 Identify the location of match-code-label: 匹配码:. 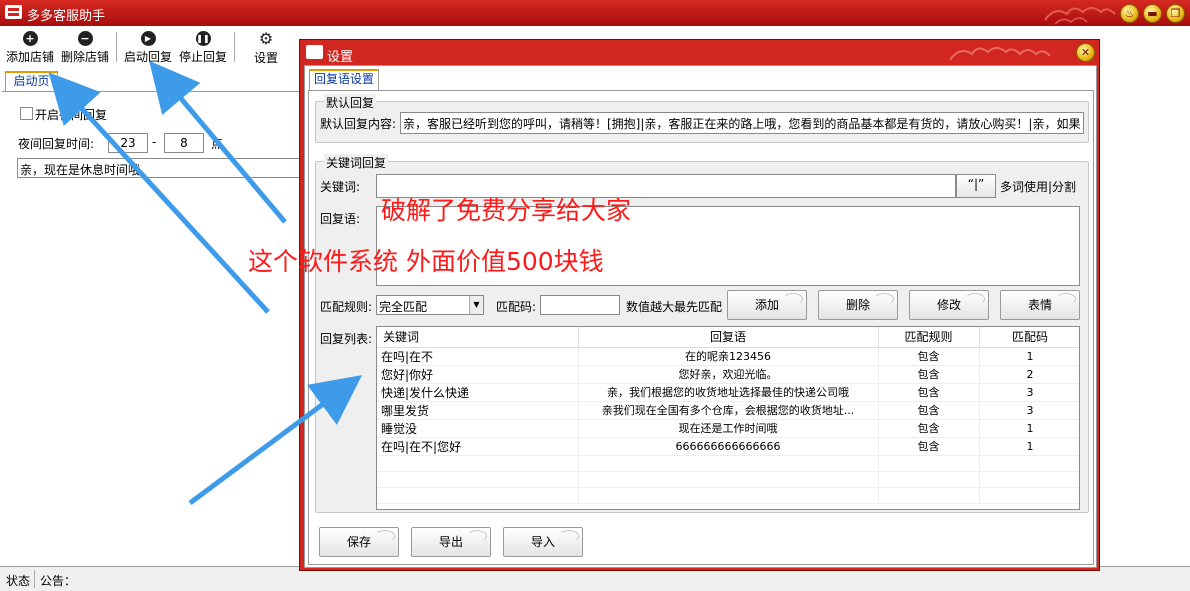
(516, 307).